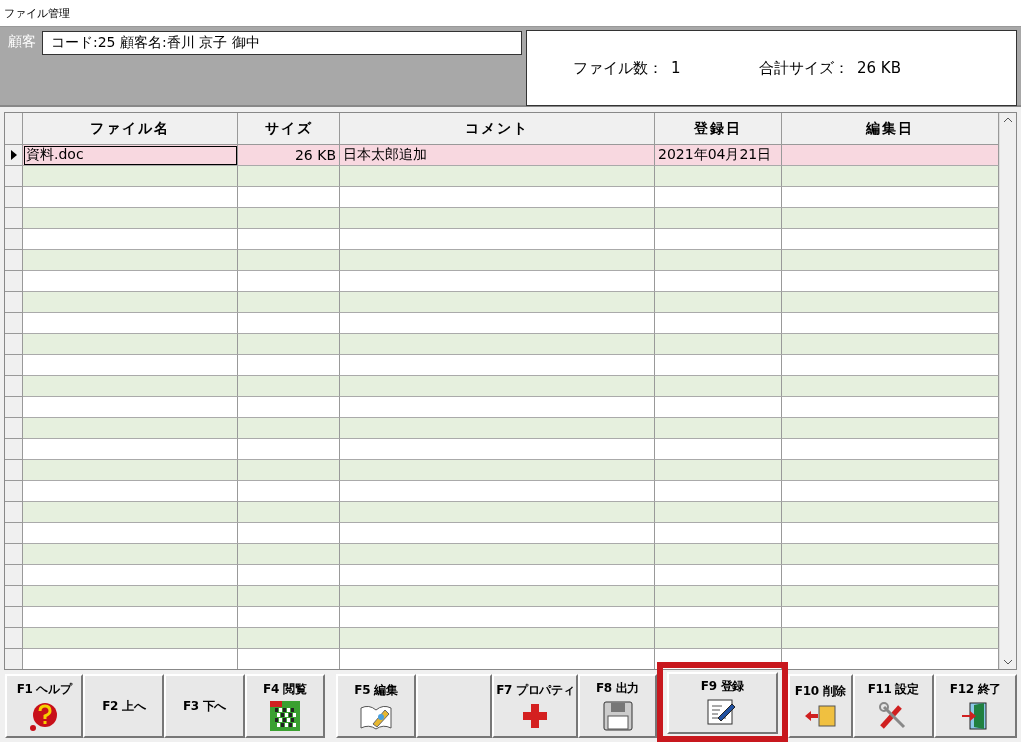 The height and width of the screenshot is (742, 1021). I want to click on function-key-button: F2 上へ, so click(124, 706).